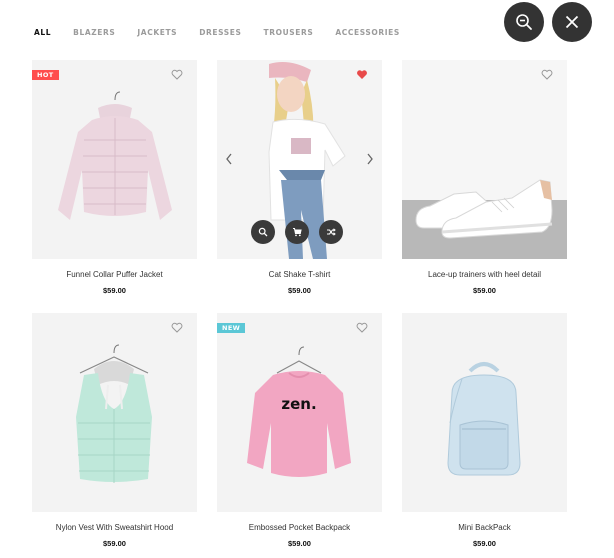 Image resolution: width=614 pixels, height=558 pixels. Describe the element at coordinates (229, 159) in the screenshot. I see `chevron-left-icon` at that location.